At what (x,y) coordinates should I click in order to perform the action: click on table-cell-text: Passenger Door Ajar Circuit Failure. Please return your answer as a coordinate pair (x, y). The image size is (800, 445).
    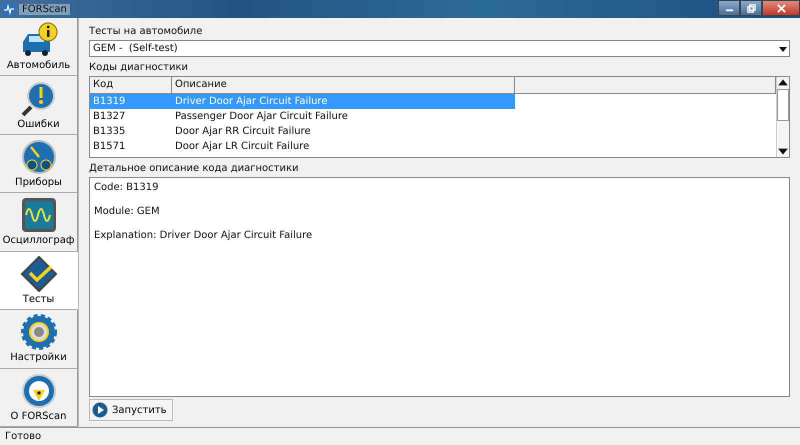
    Looking at the image, I should click on (261, 117).